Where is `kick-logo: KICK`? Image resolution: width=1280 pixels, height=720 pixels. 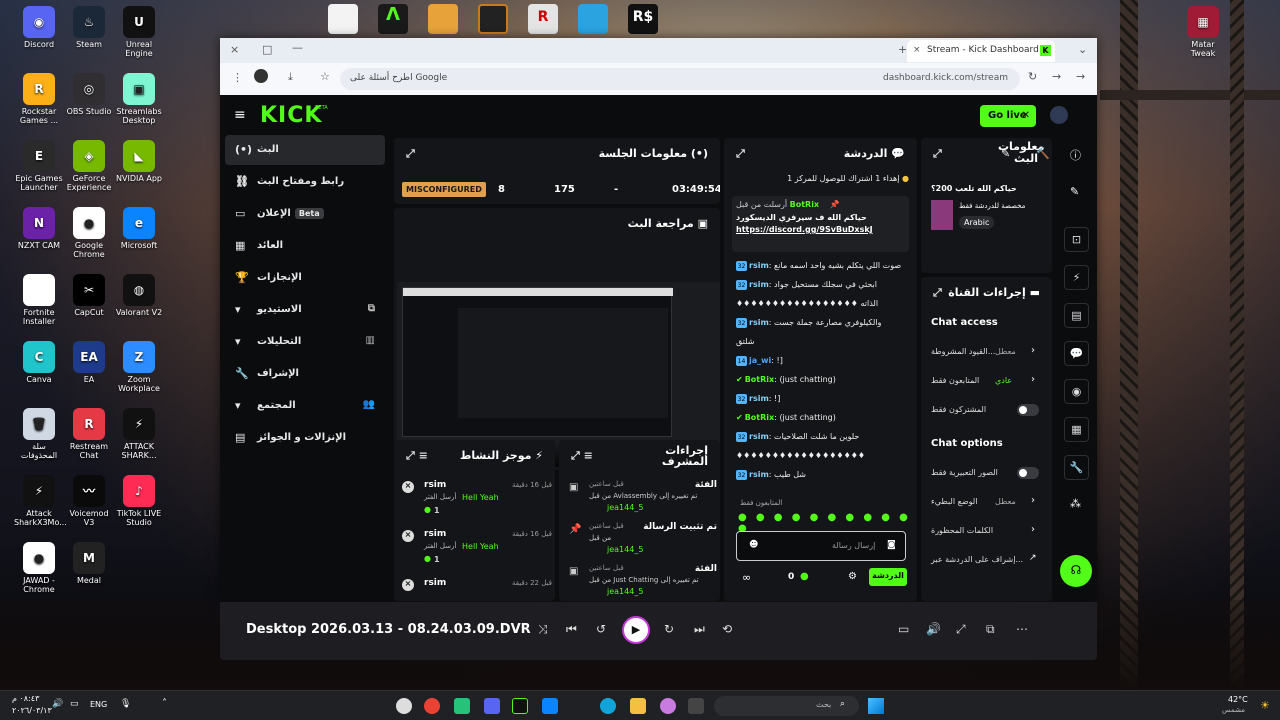
kick-logo: KICK is located at coordinates (291, 115).